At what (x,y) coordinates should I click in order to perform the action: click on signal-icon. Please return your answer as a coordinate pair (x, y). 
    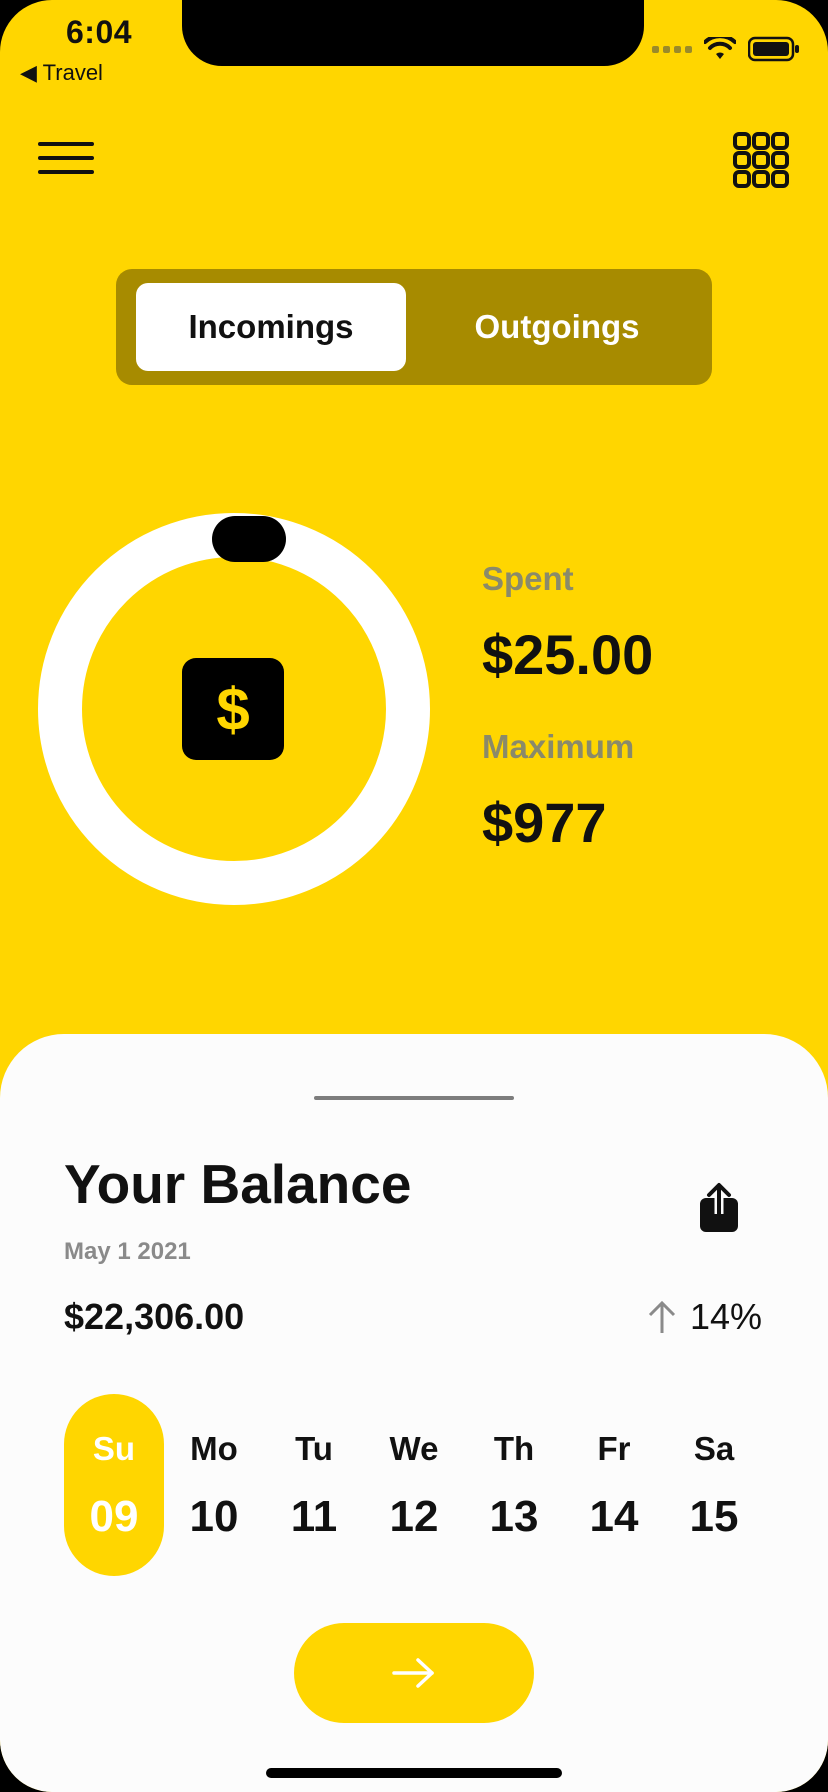
    Looking at the image, I should click on (672, 49).